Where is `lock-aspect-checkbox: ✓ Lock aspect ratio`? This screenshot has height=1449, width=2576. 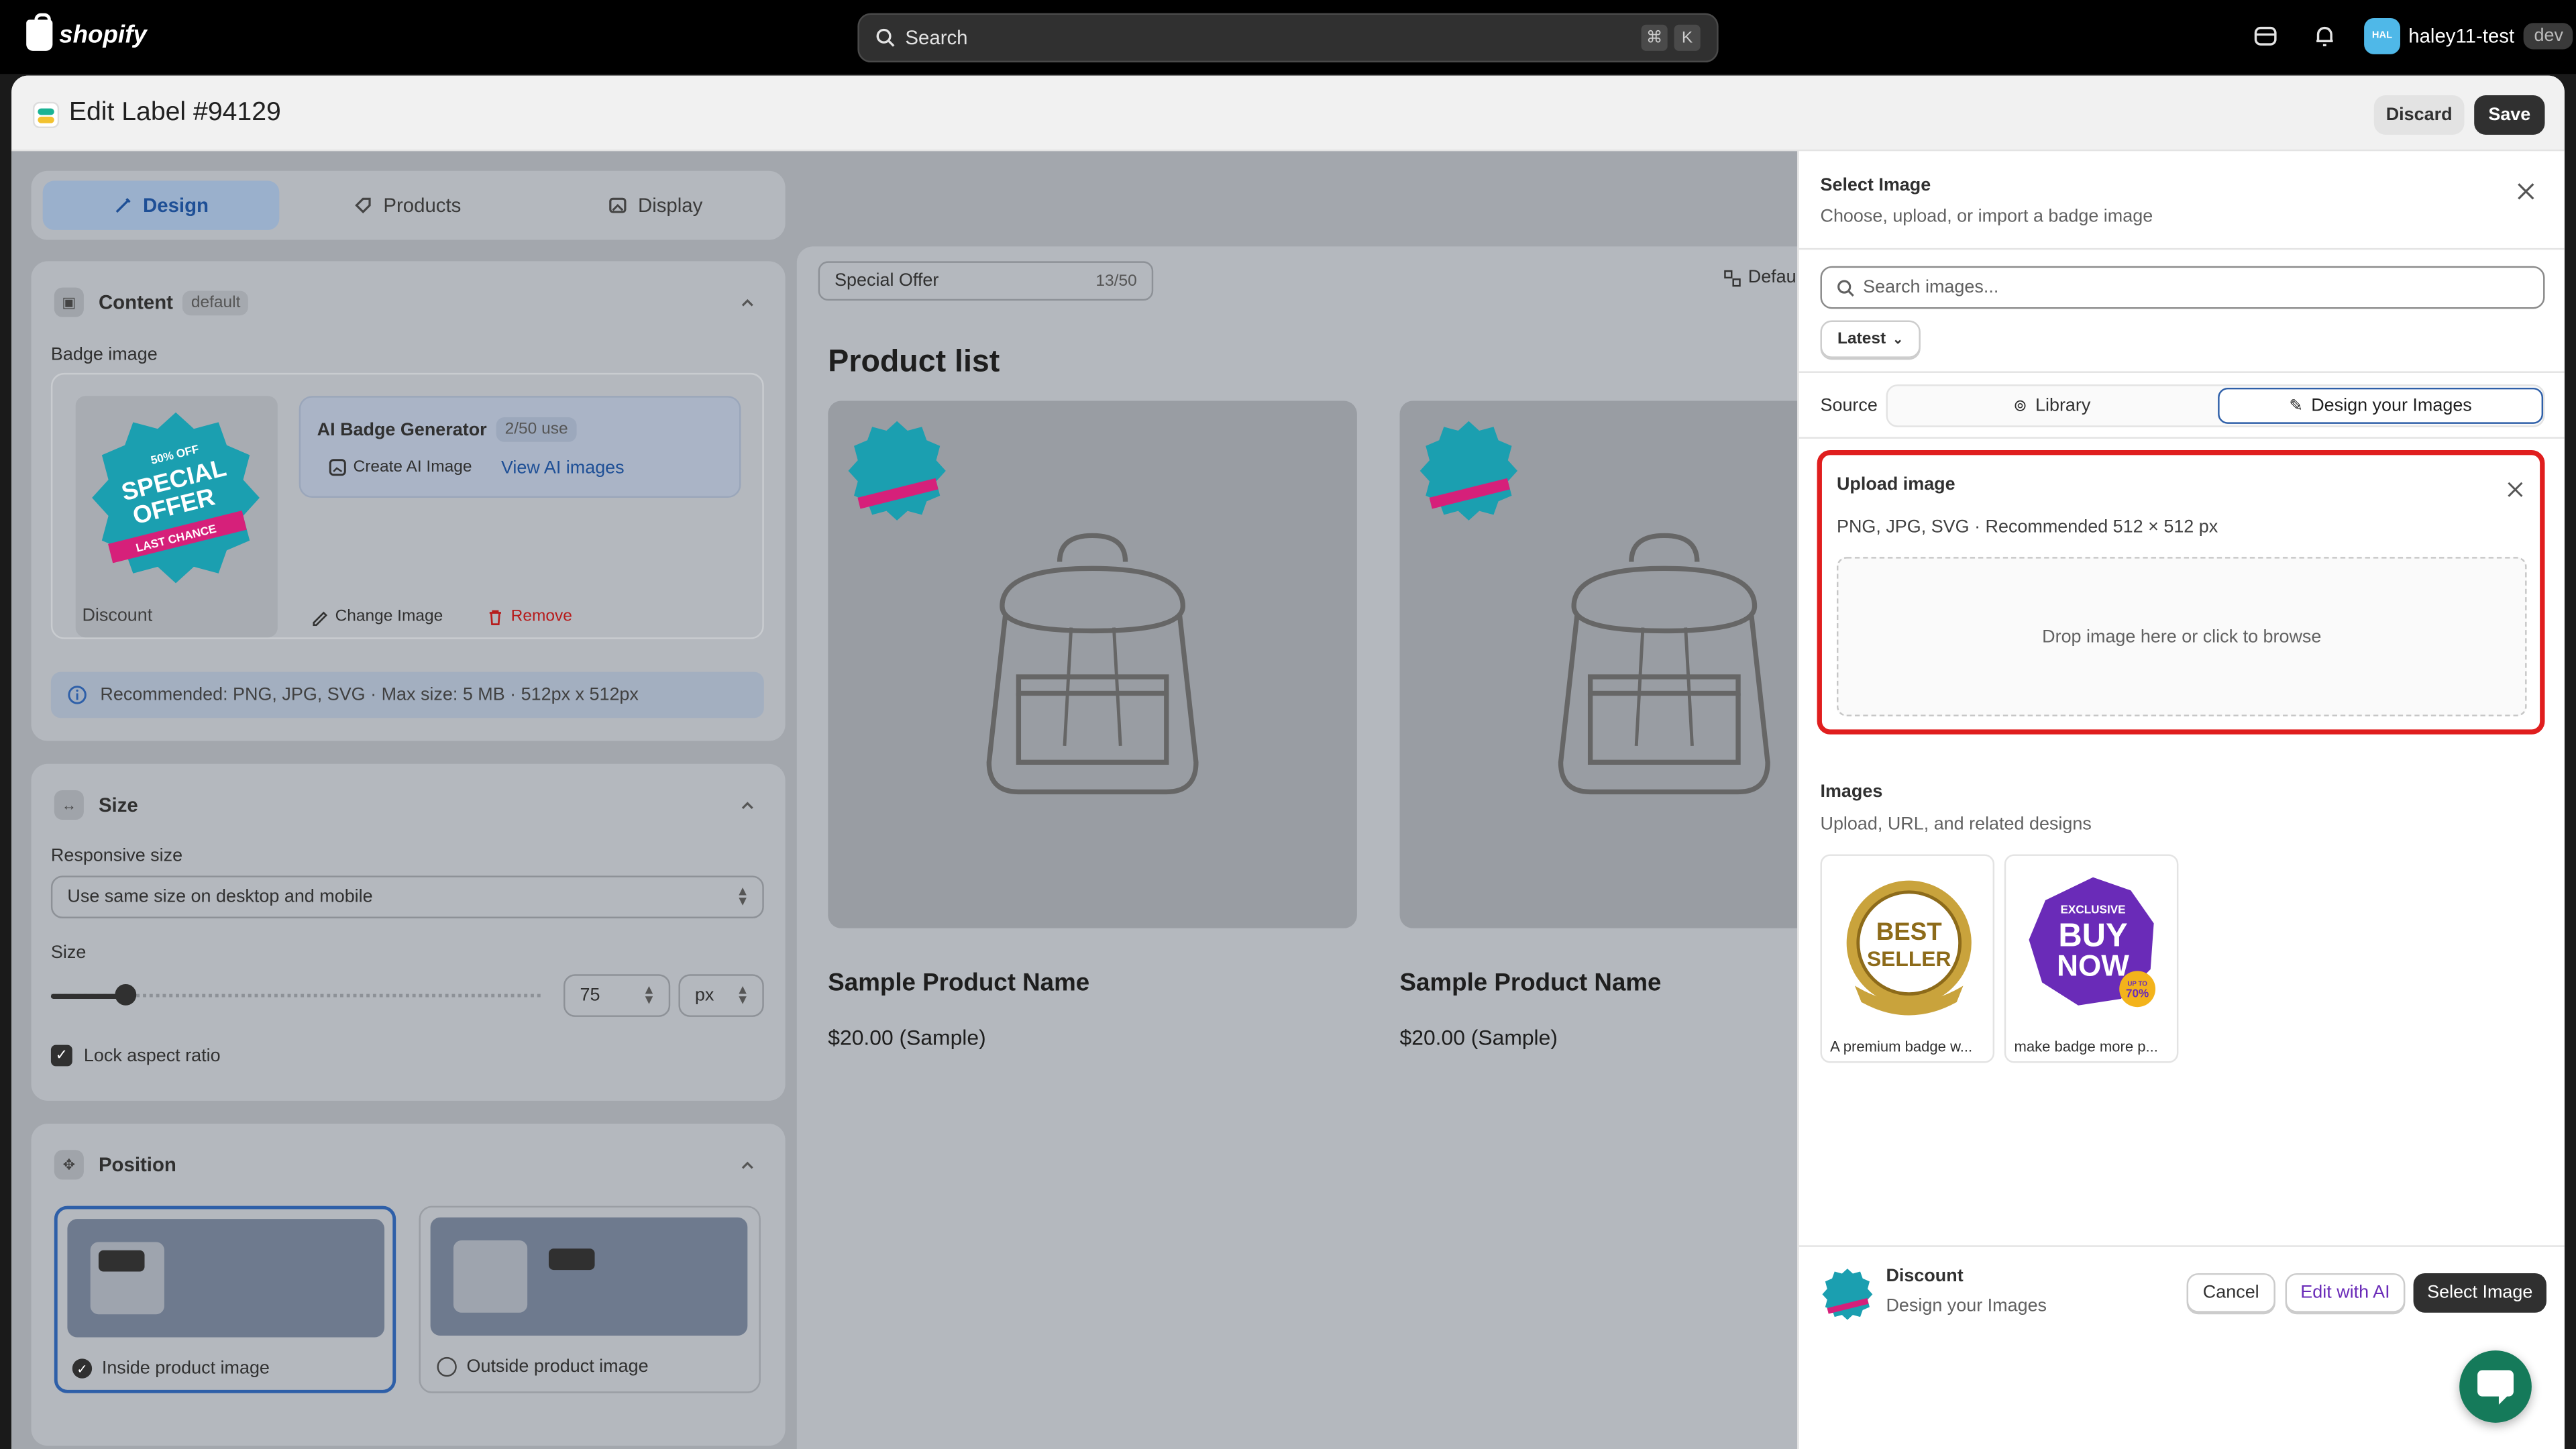 lock-aspect-checkbox: ✓ Lock aspect ratio is located at coordinates (135, 1055).